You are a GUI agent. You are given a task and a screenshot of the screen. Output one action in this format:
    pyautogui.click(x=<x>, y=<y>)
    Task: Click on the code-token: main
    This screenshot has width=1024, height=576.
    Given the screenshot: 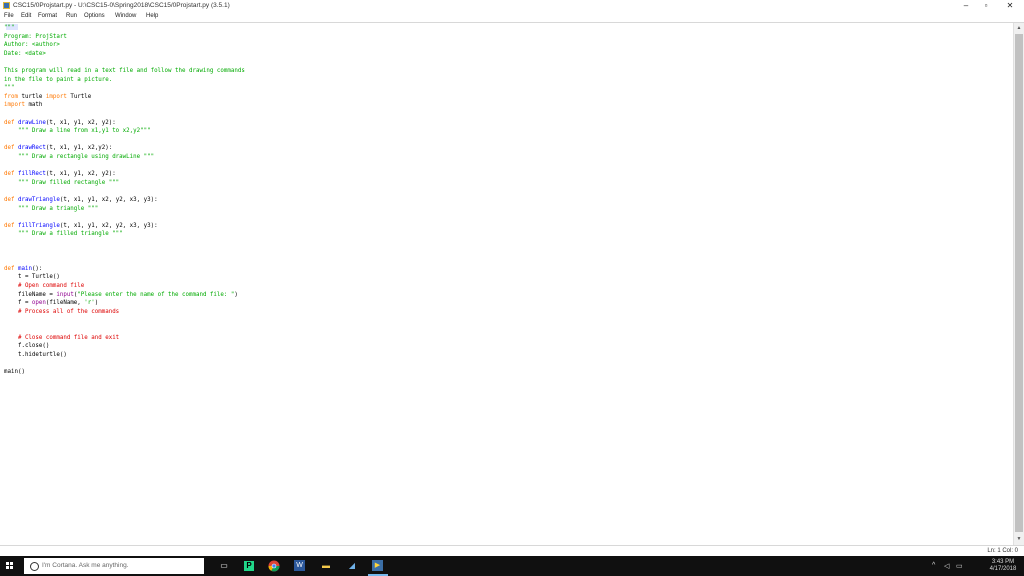 What is the action you would take?
    pyautogui.click(x=23, y=268)
    